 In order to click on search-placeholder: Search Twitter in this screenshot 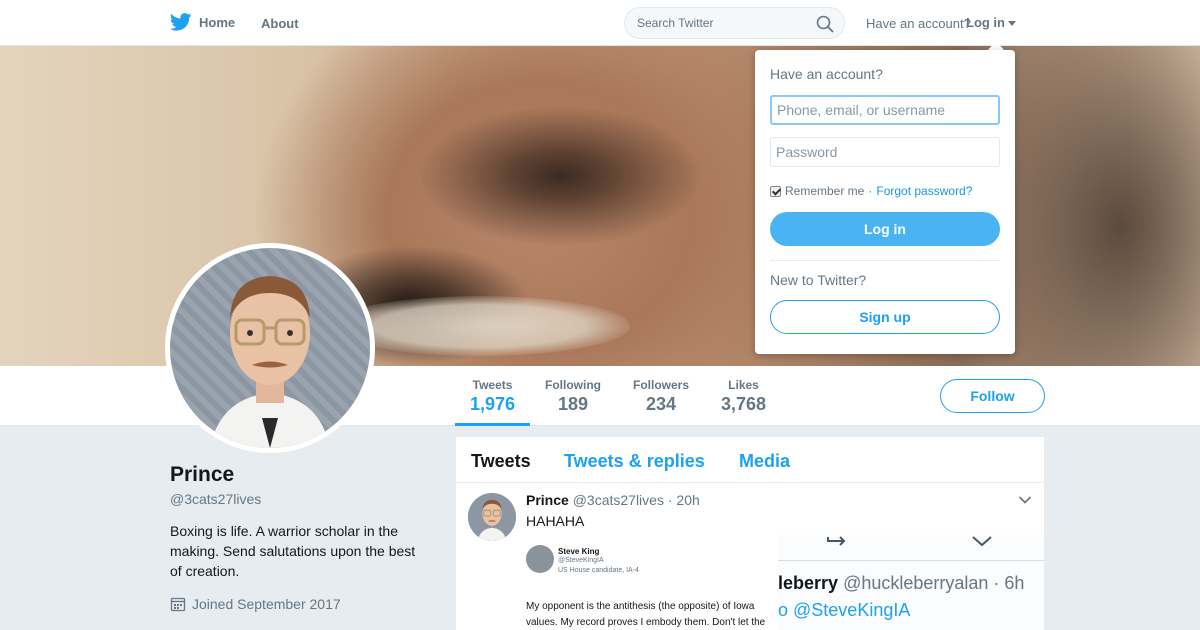, I will do `click(675, 23)`.